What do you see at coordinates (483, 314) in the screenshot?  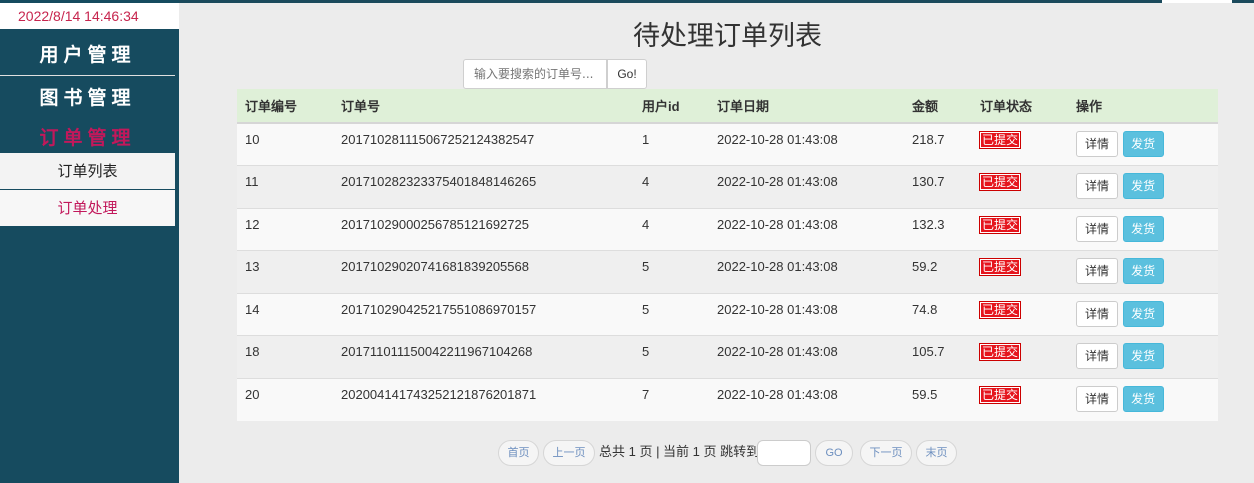 I see `cell-order-number: 201710290425217551086970157` at bounding box center [483, 314].